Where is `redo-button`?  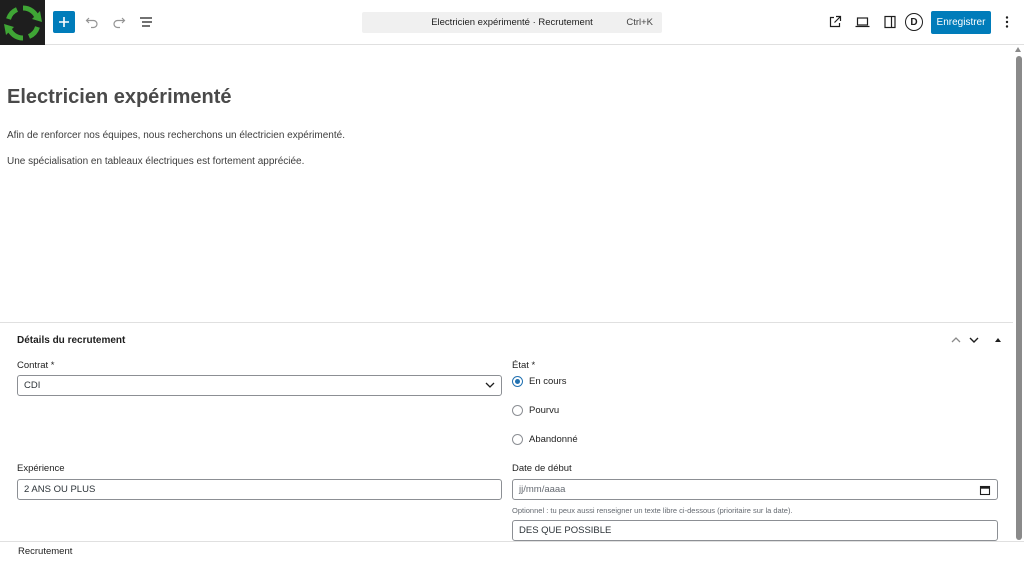 redo-button is located at coordinates (119, 22).